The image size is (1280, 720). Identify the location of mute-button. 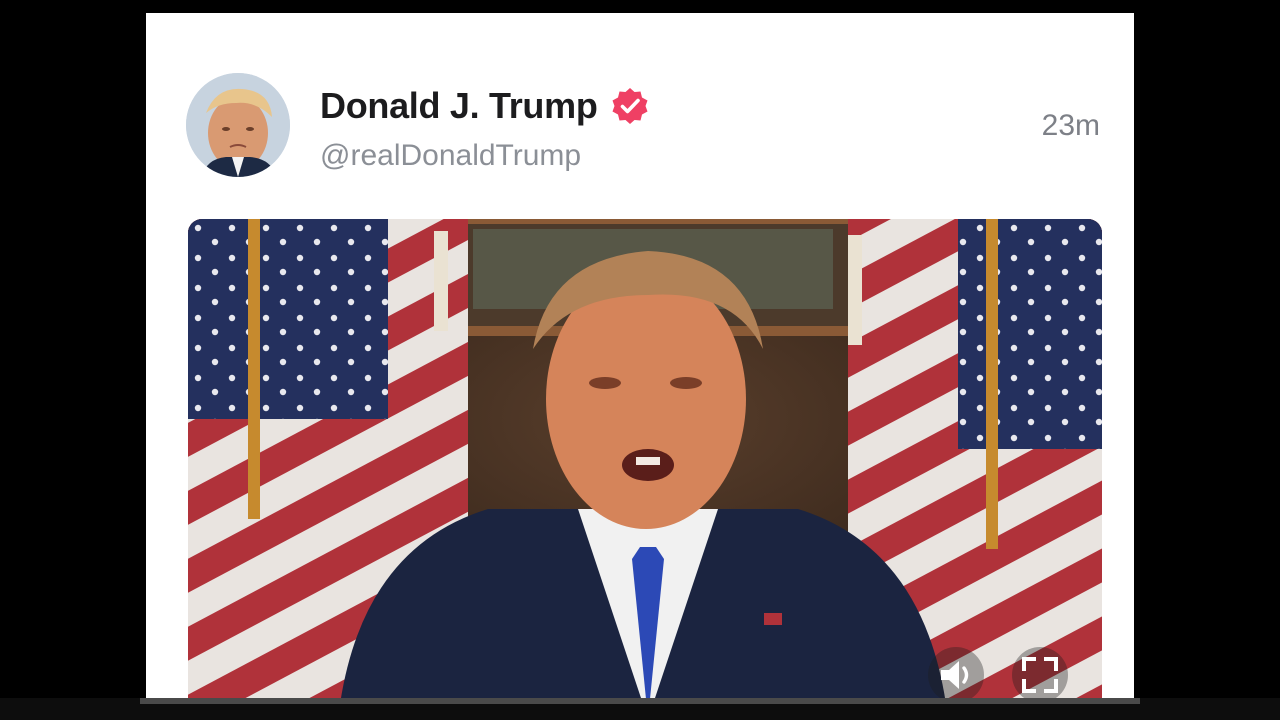
(956, 675).